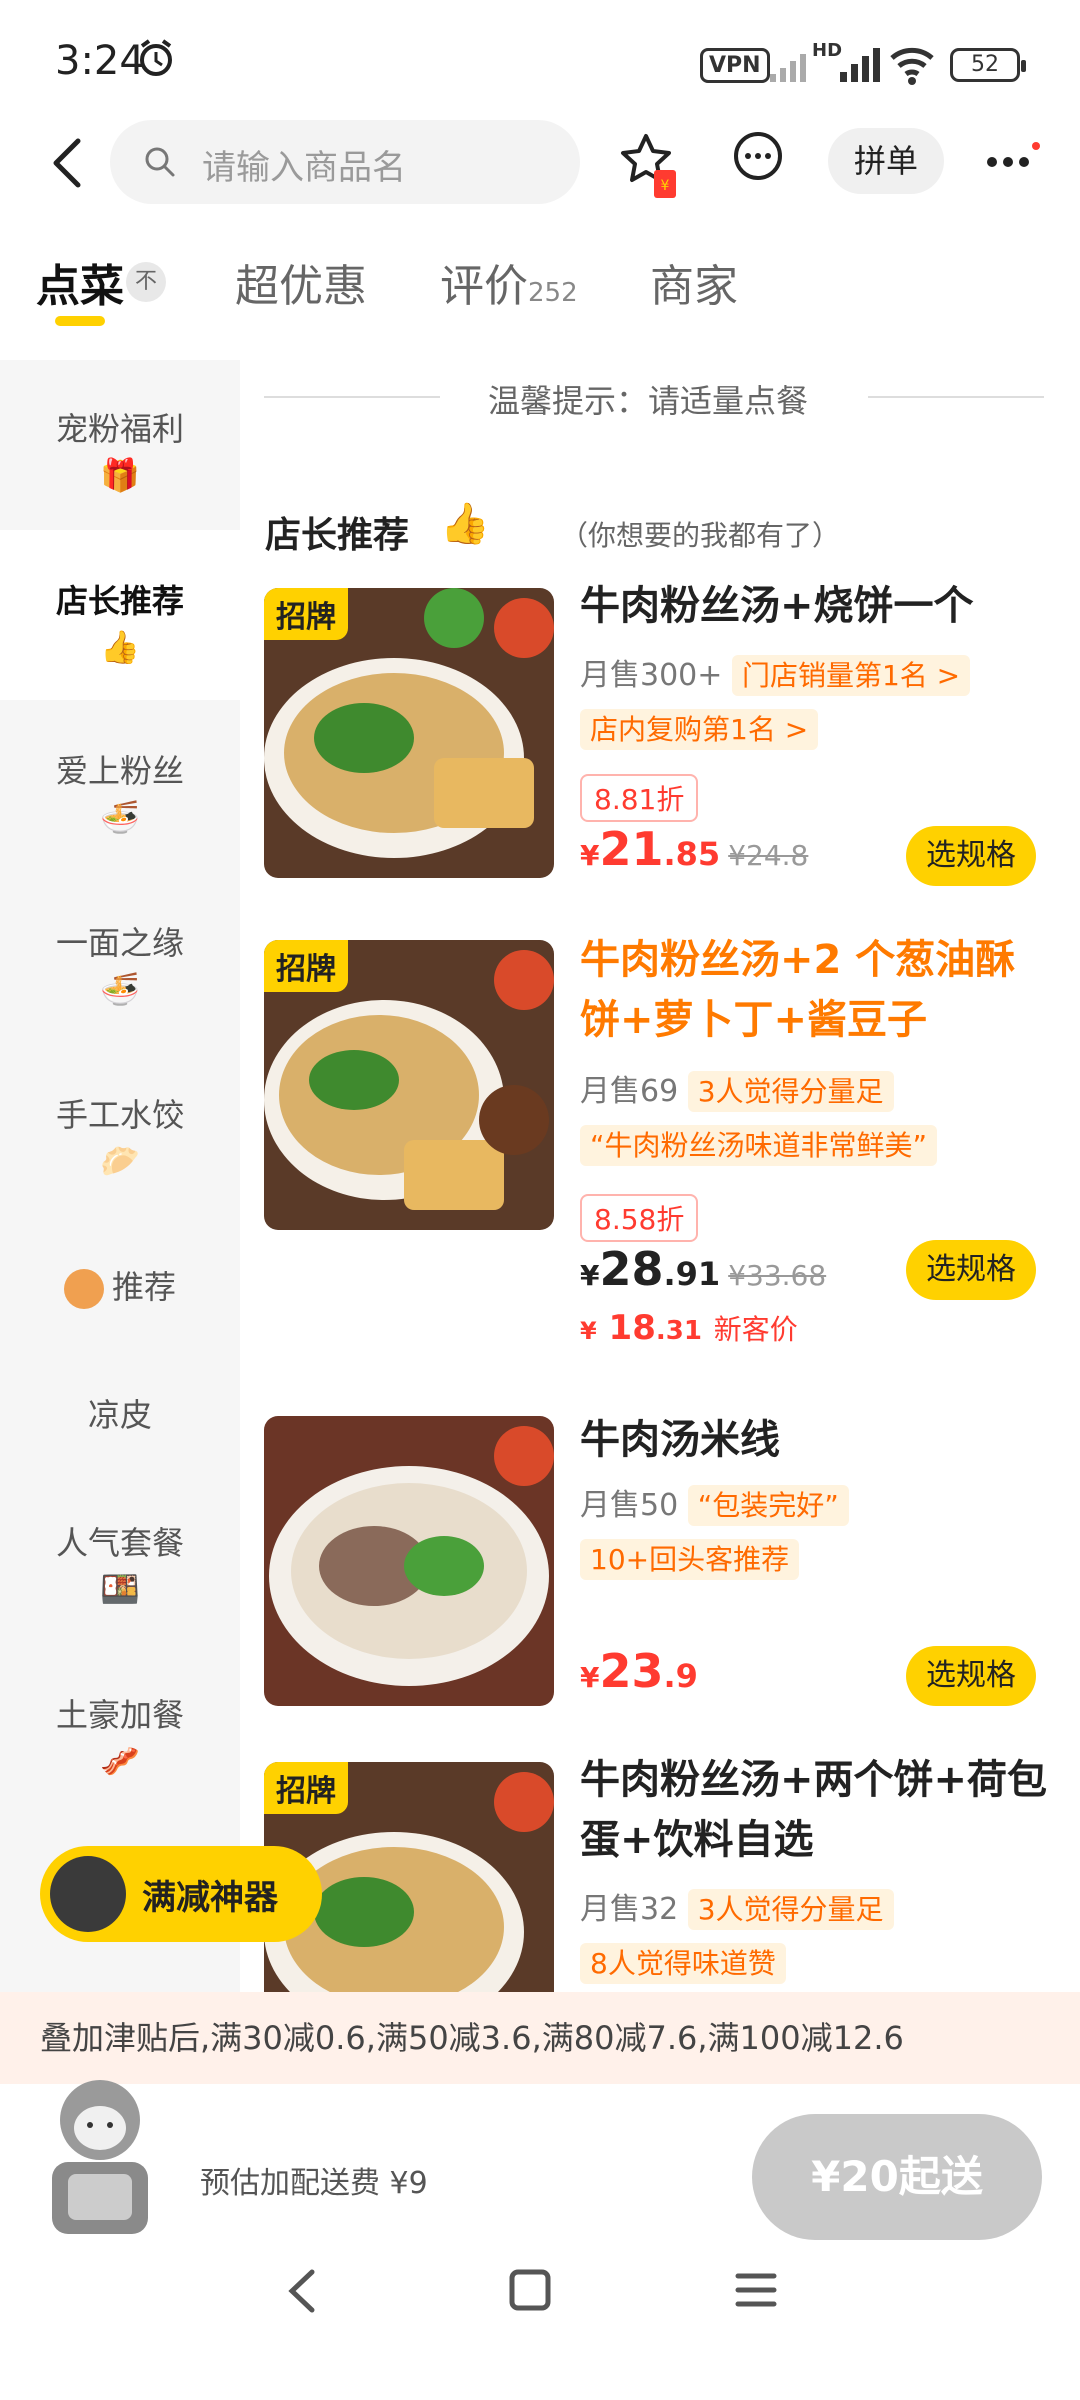 Image resolution: width=1080 pixels, height=2400 pixels. Describe the element at coordinates (639, 1218) in the screenshot. I see `discount-badge: 8.58折` at that location.